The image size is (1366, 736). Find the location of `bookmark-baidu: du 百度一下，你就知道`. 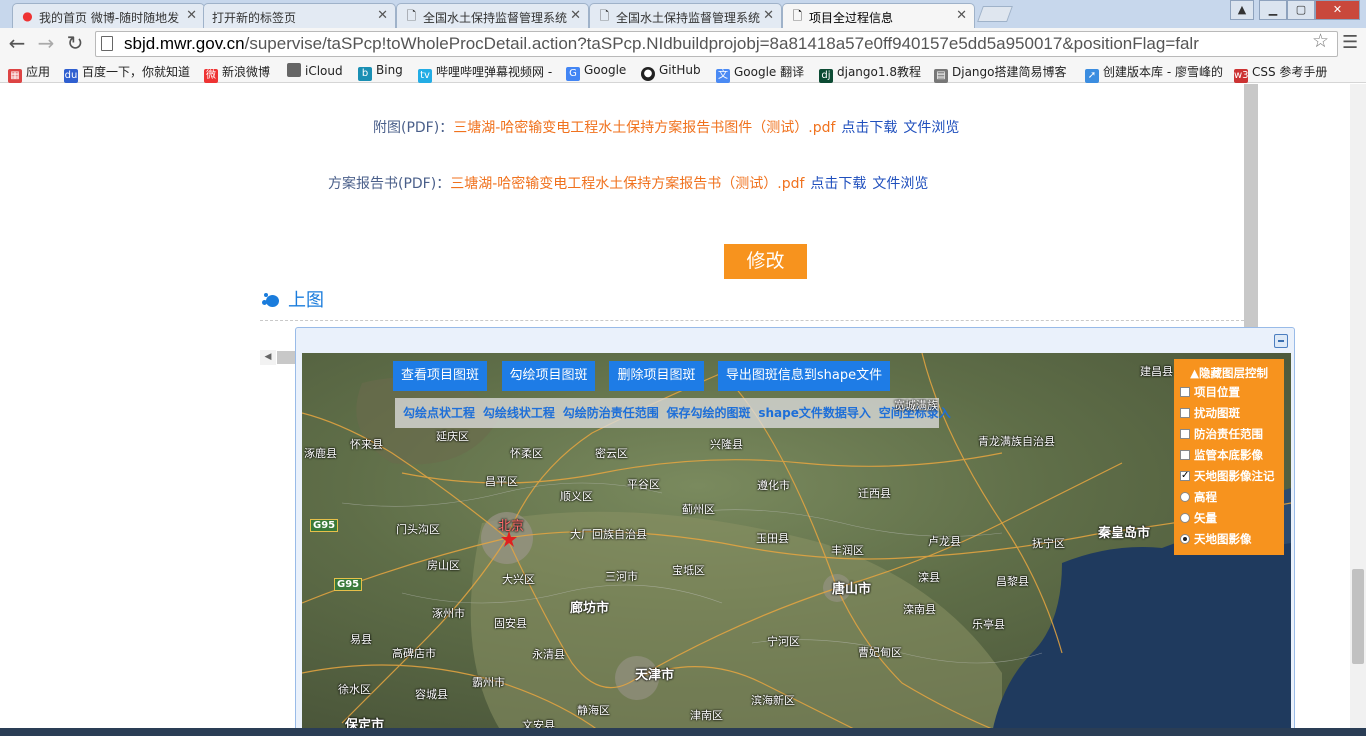

bookmark-baidu: du 百度一下，你就知道 is located at coordinates (127, 73).